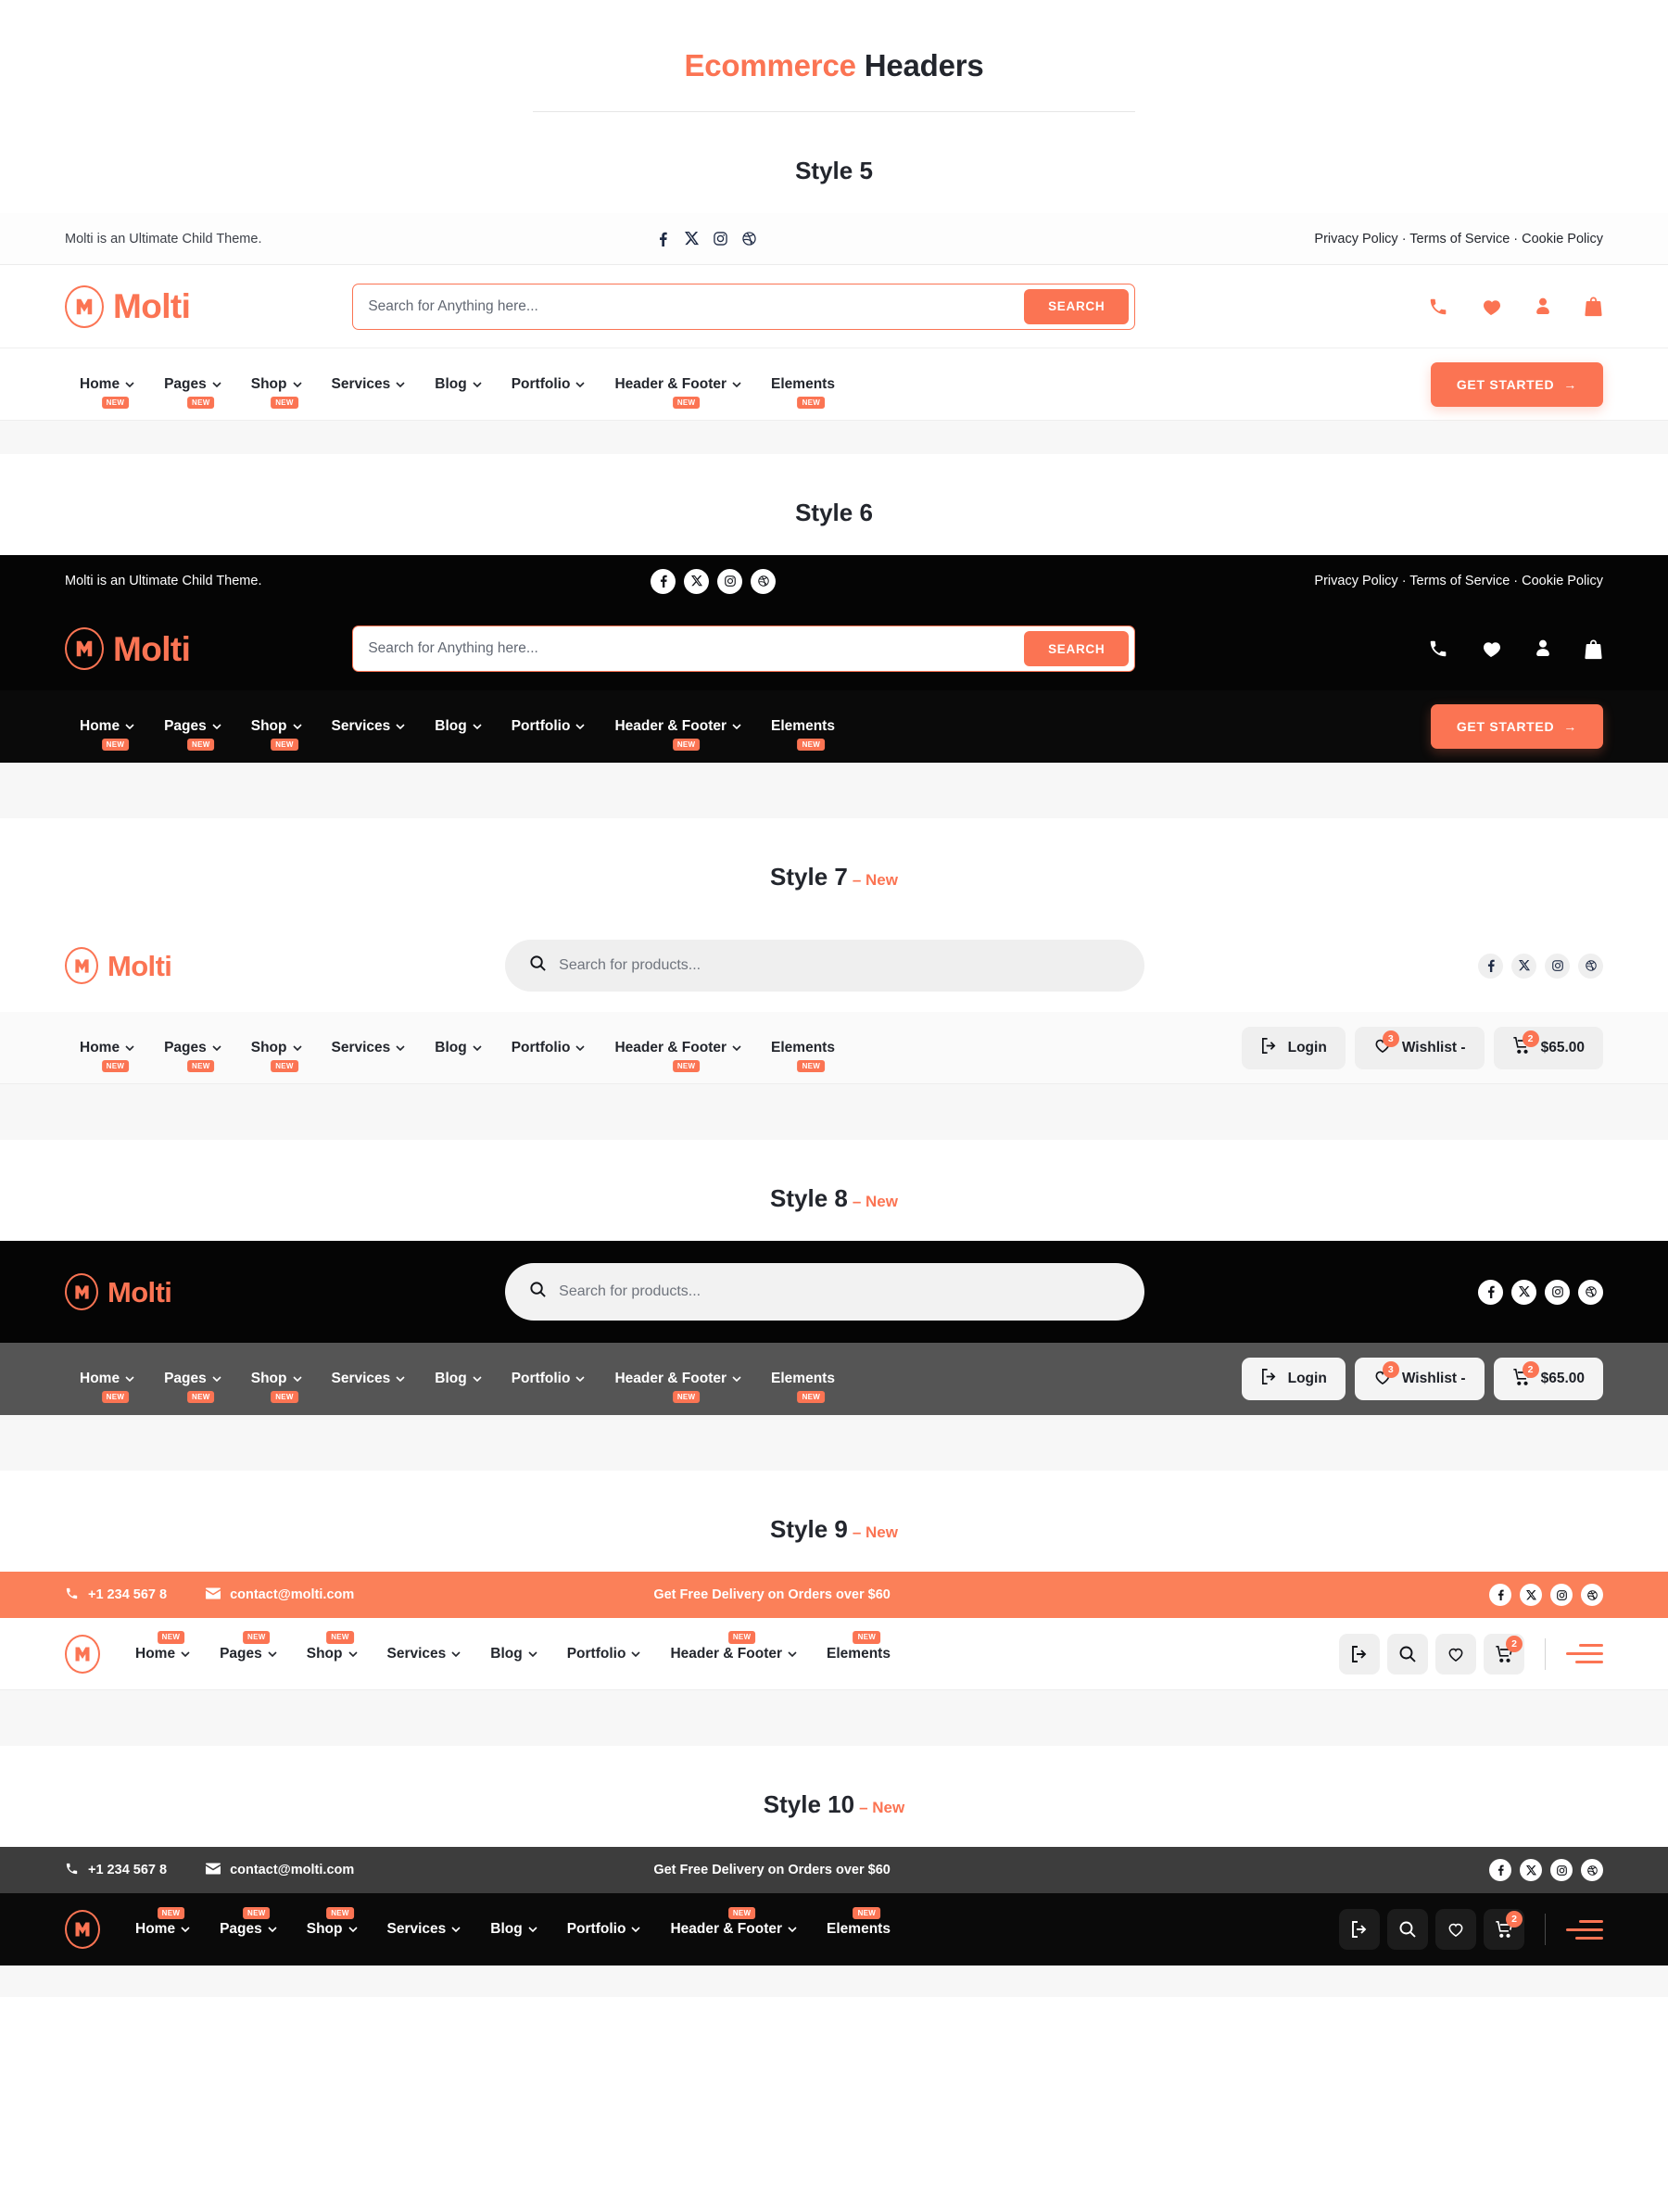  What do you see at coordinates (1504, 1654) in the screenshot?
I see `cart-button: 2` at bounding box center [1504, 1654].